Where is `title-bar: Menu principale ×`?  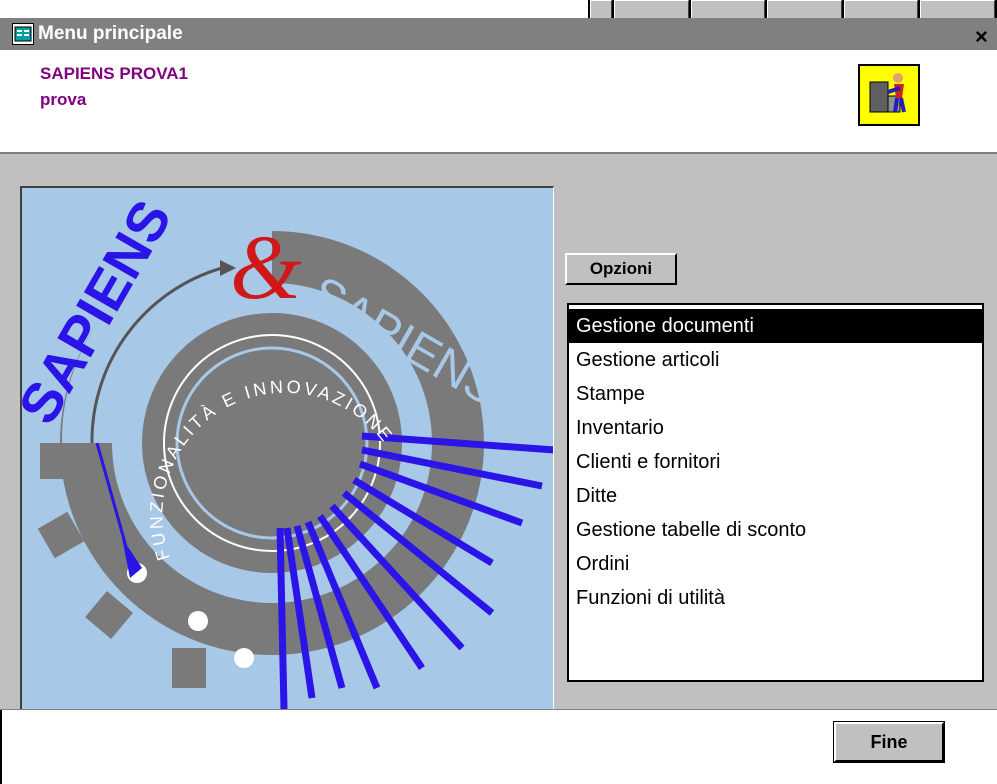 title-bar: Menu principale × is located at coordinates (498, 34).